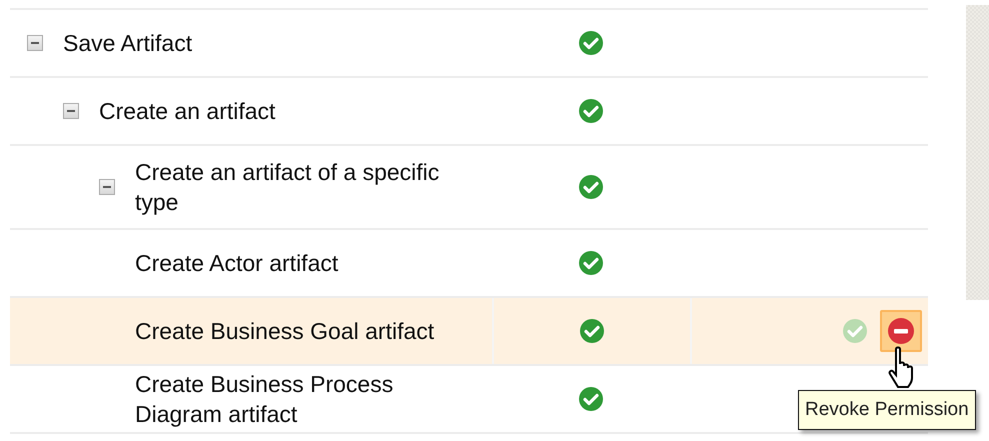  What do you see at coordinates (284, 331) in the screenshot?
I see `permission-name: Create Business Goal artifact` at bounding box center [284, 331].